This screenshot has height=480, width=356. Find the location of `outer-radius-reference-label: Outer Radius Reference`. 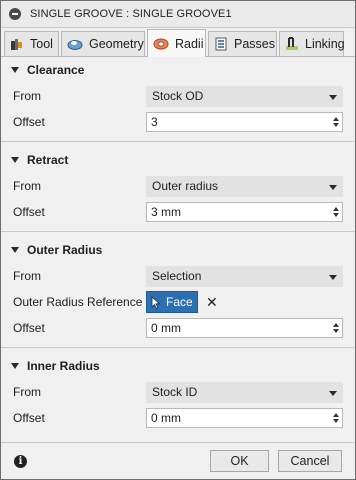

outer-radius-reference-label: Outer Radius Reference is located at coordinates (78, 302).